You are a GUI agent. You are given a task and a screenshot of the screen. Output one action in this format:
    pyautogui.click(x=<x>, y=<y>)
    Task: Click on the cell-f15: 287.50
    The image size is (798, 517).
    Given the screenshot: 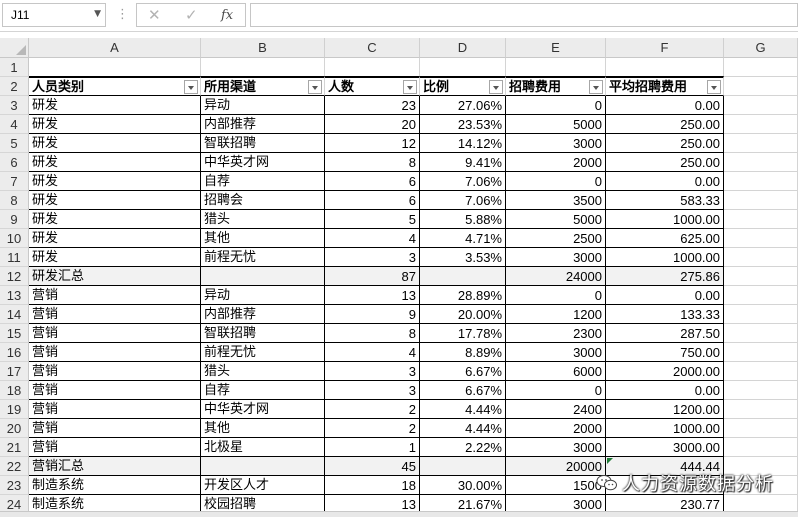 What is the action you would take?
    pyautogui.click(x=665, y=333)
    